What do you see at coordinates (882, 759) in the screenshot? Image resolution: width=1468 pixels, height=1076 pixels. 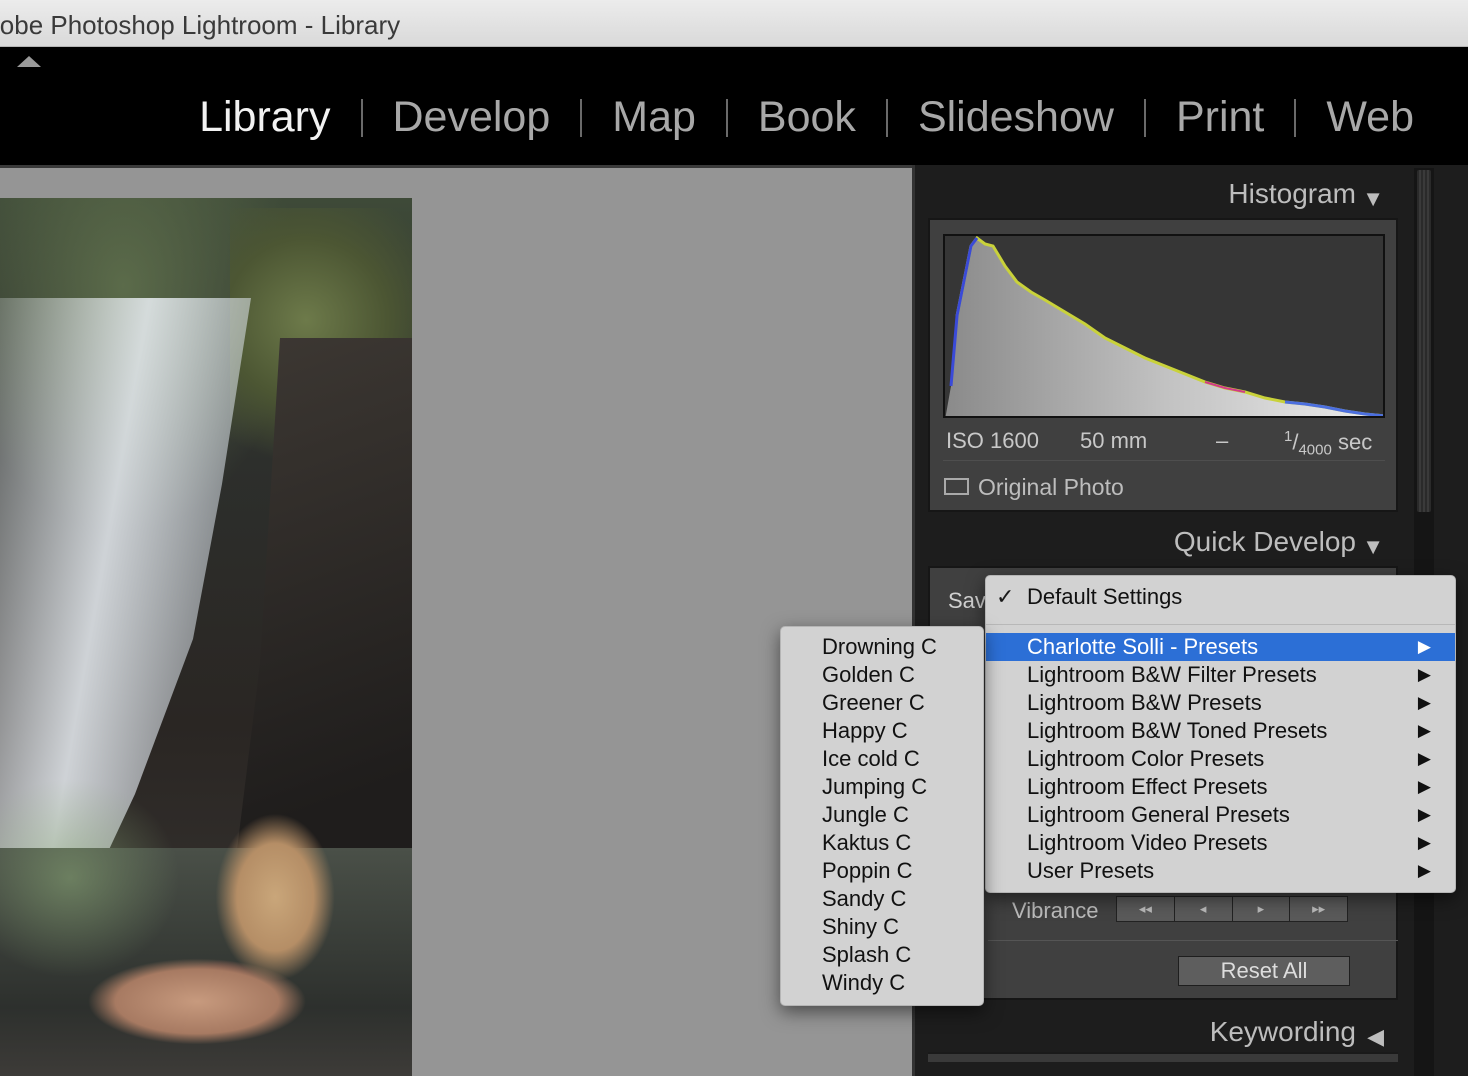 I see `submenu-item-ice-cold: Ice cold C` at bounding box center [882, 759].